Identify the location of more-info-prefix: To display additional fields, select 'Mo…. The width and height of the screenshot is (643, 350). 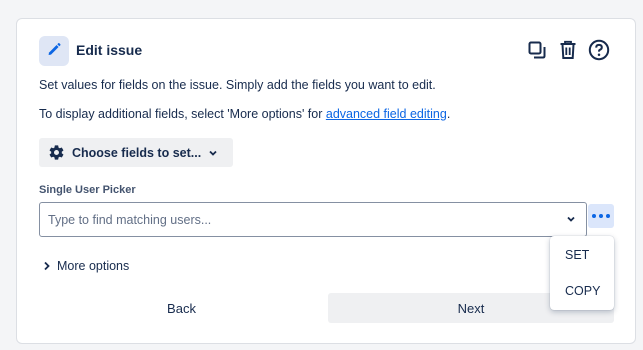
(182, 114).